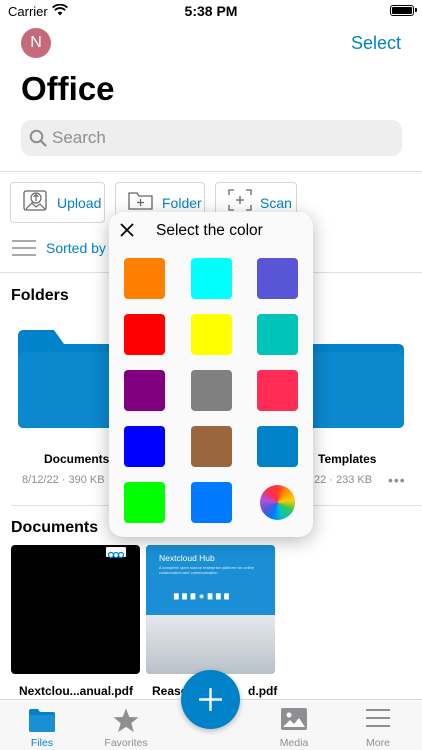  Describe the element at coordinates (116, 553) in the screenshot. I see `nextcloud-logo-icon` at that location.